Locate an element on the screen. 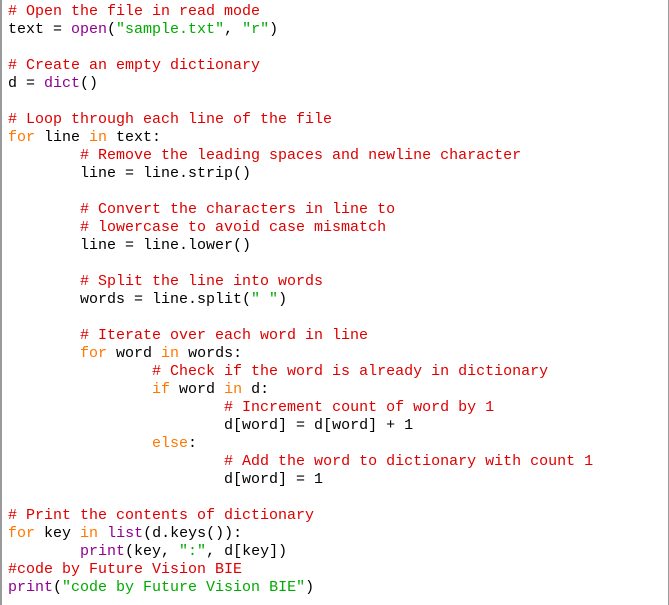  code-text: line = line.strip() is located at coordinates (166, 173).